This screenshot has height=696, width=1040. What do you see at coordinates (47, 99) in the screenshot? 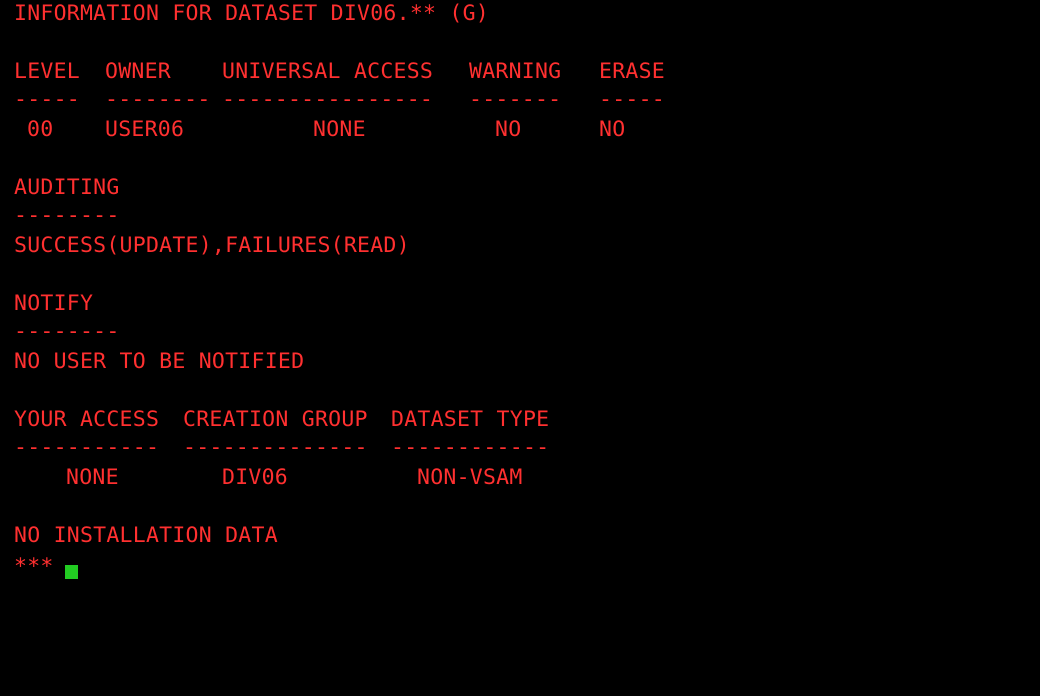
I see `underline-level: -----` at bounding box center [47, 99].